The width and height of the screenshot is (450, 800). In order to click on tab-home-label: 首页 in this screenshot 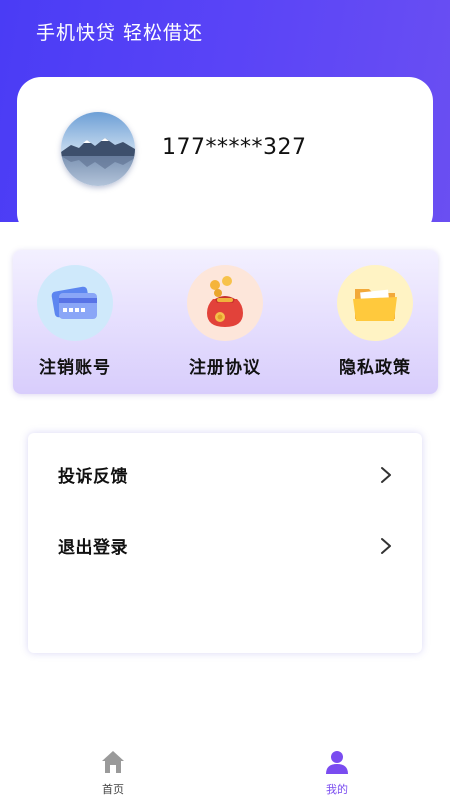, I will do `click(113, 789)`.